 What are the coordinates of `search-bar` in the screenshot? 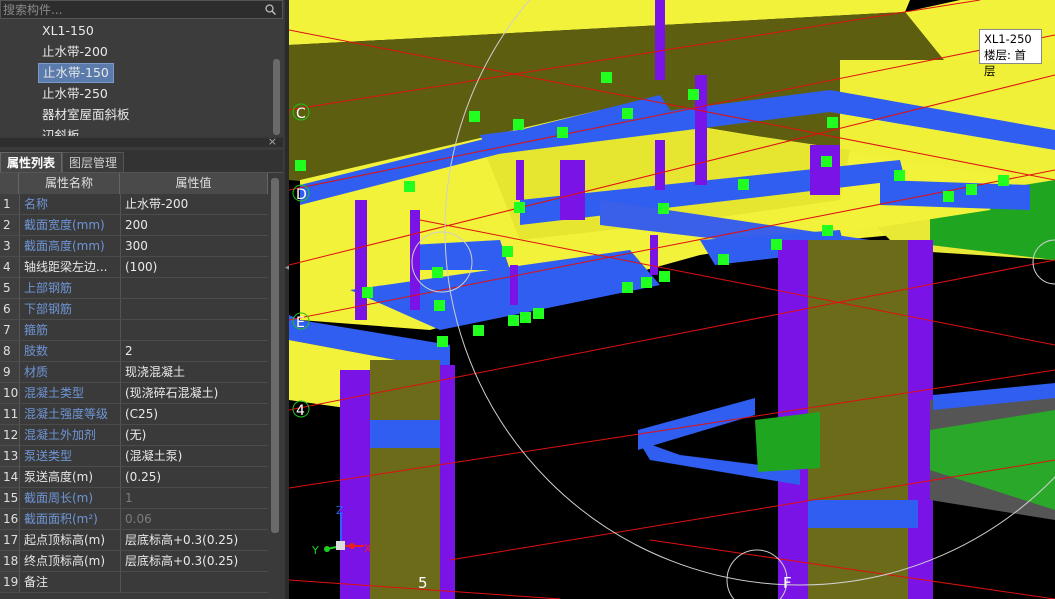 It's located at (141, 9).